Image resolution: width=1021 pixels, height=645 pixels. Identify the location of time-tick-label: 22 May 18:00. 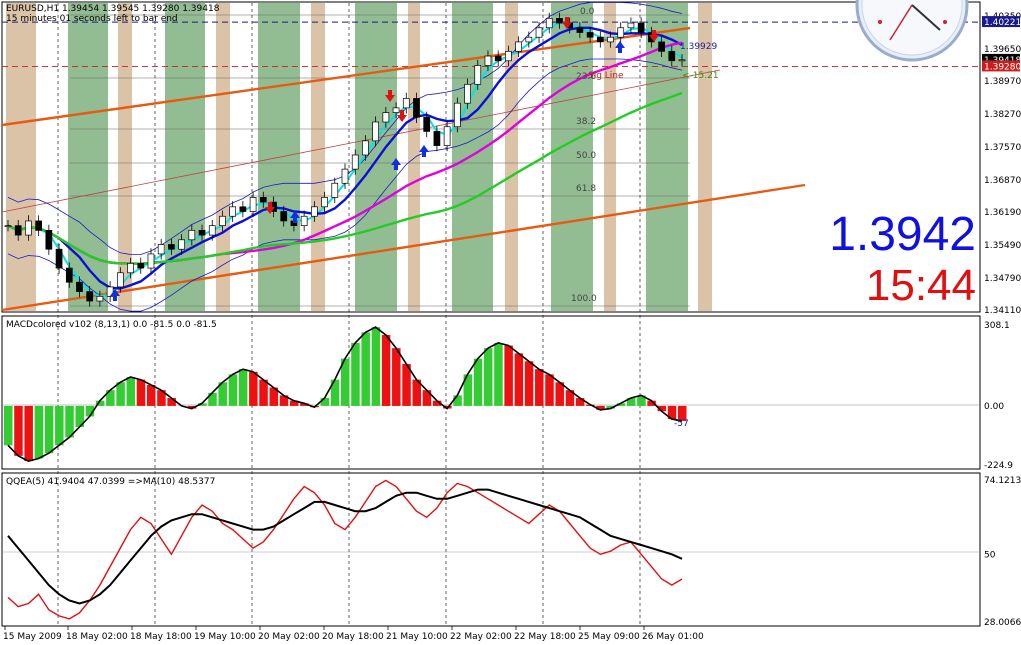
(545, 637).